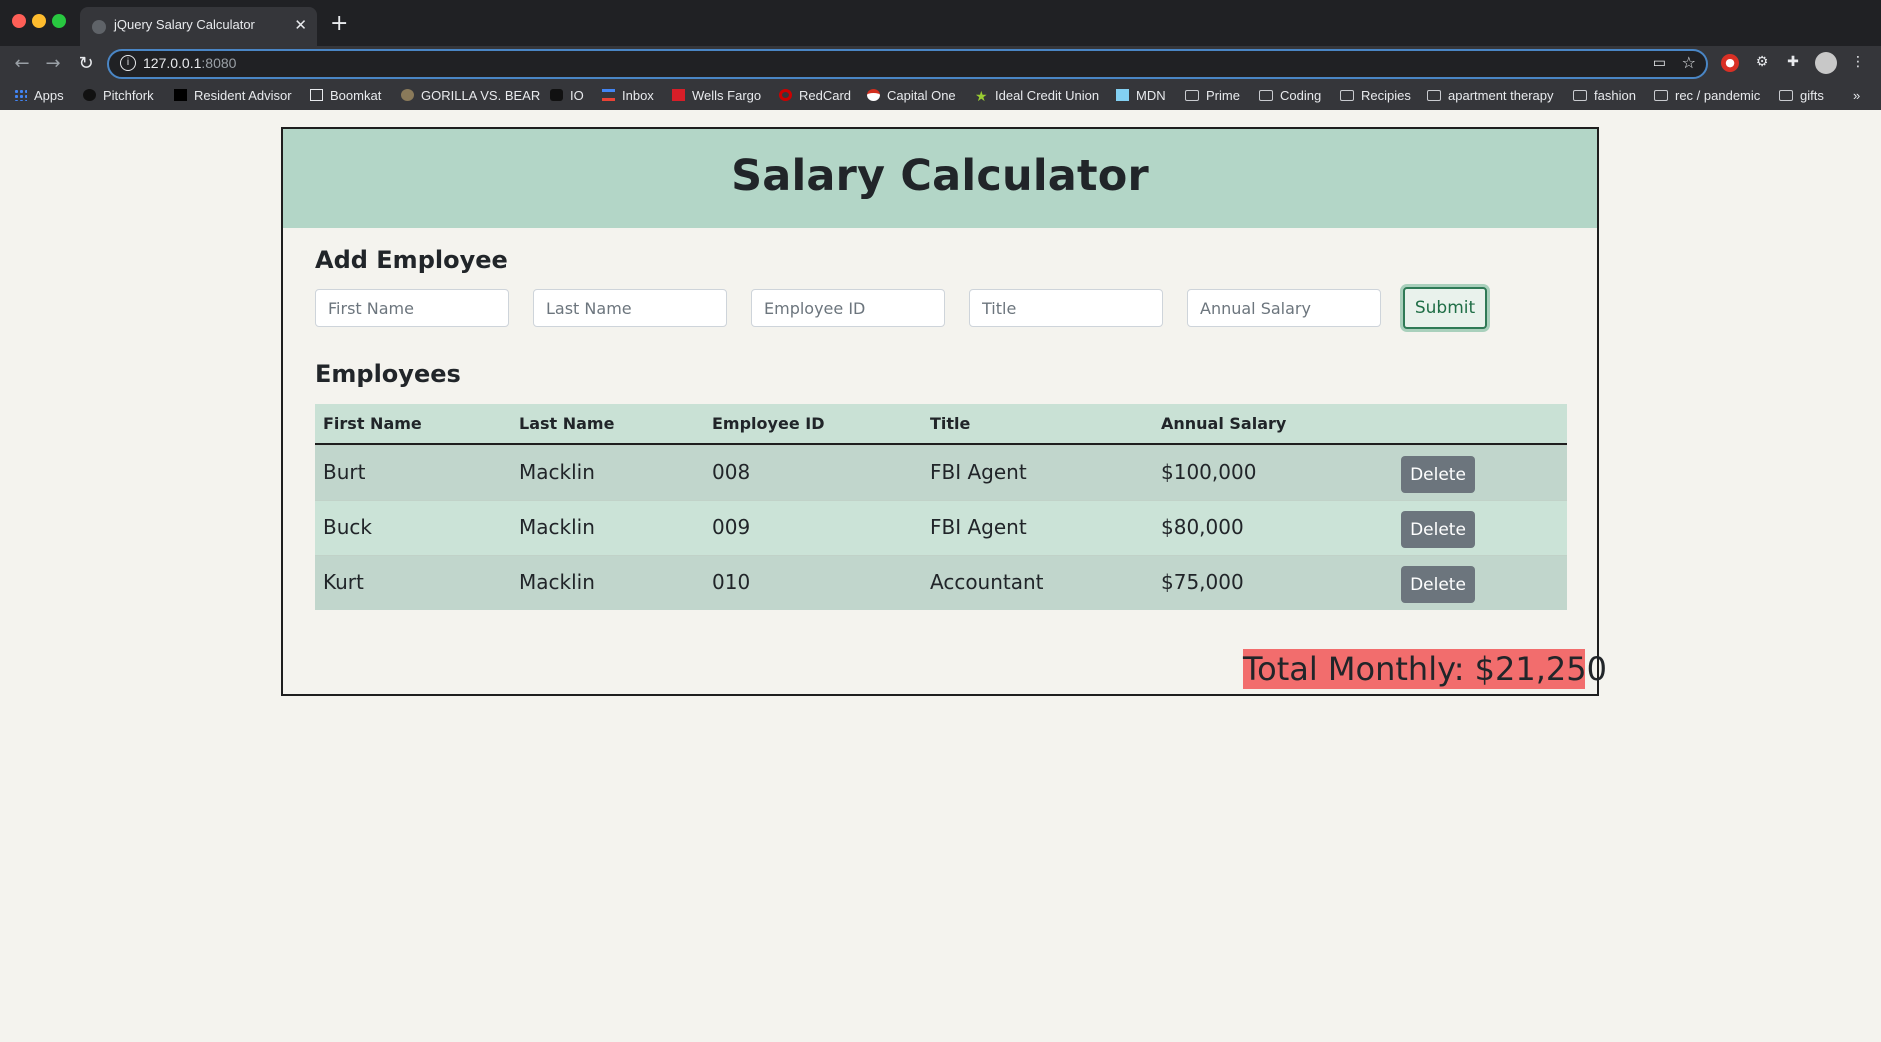 This screenshot has width=1881, height=1042. Describe the element at coordinates (628, 95) in the screenshot. I see `bookmark-inbox: Inbox` at that location.